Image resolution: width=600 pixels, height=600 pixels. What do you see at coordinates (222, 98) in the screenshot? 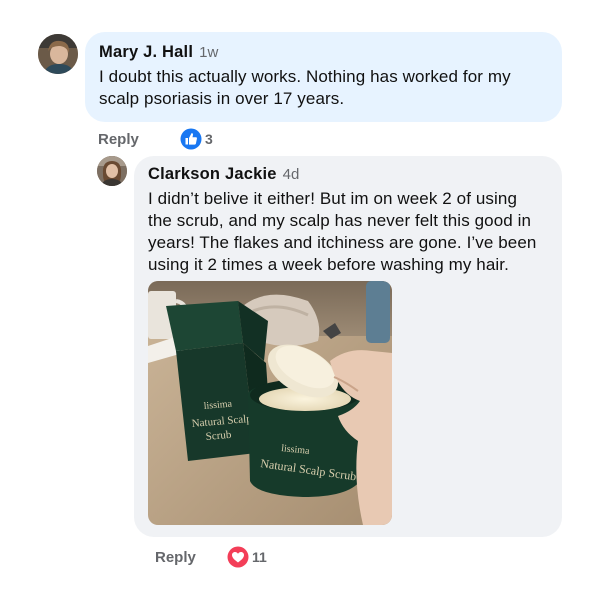
I see `comment-text-line: scalp psoriasis in over 17 years.` at bounding box center [222, 98].